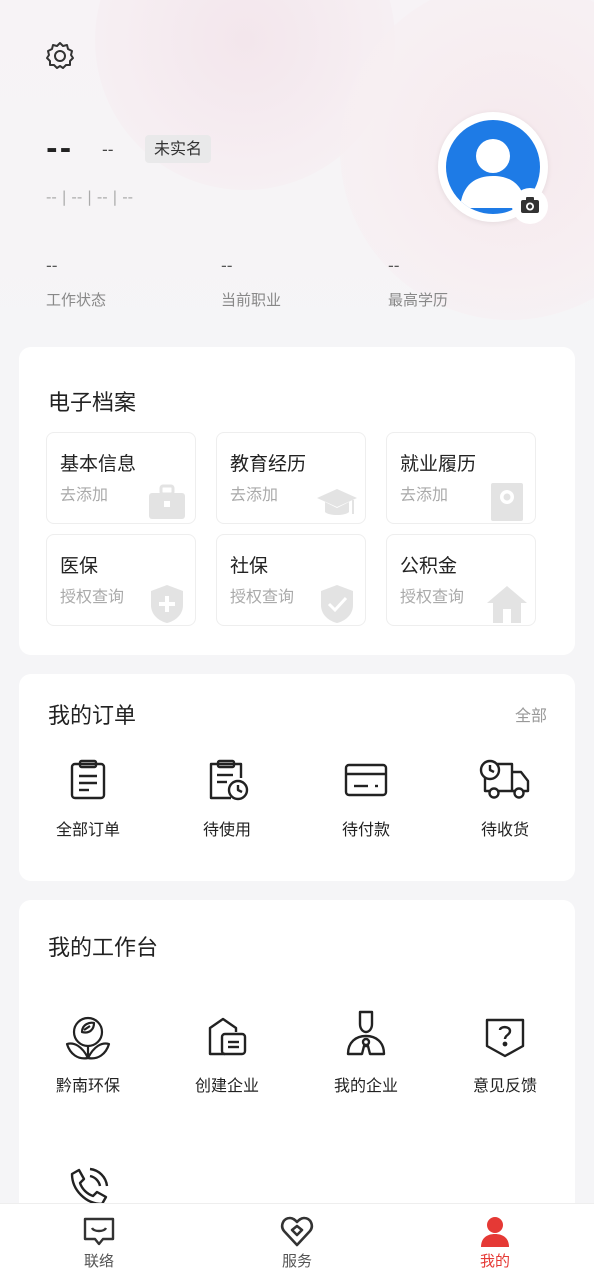  I want to click on tab-mine: 我的, so click(495, 1242).